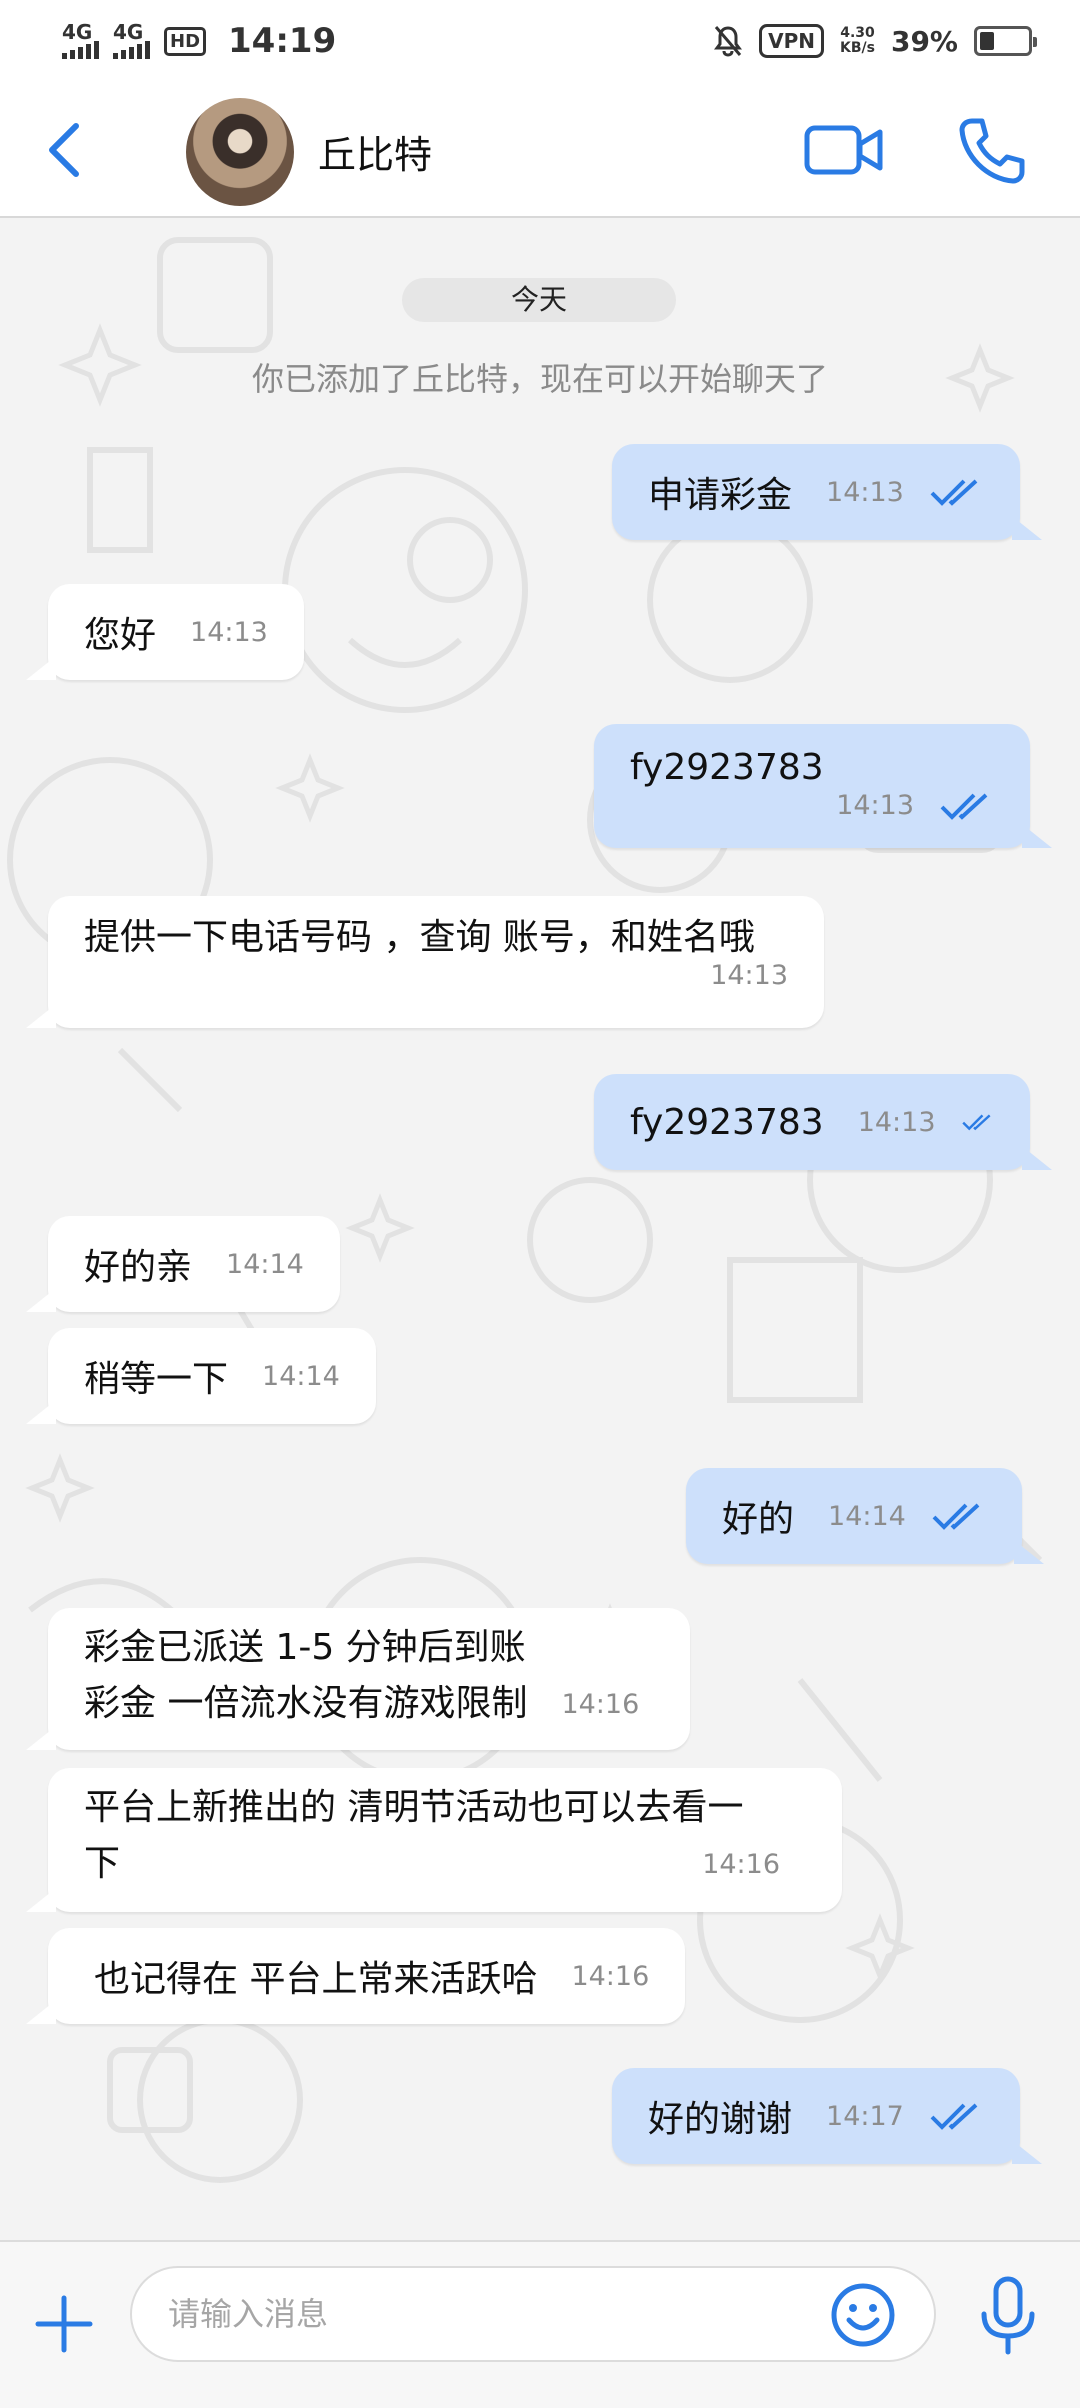 Image resolution: width=1080 pixels, height=2408 pixels. Describe the element at coordinates (165, 632) in the screenshot. I see `message-incoming: 您好 14:13` at that location.